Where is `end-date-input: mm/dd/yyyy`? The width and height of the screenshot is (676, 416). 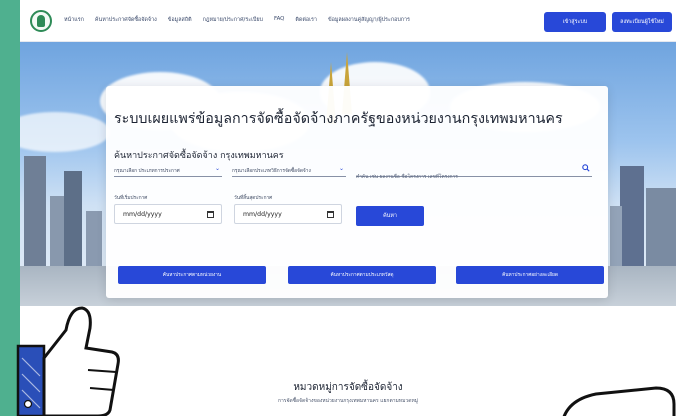
end-date-input: mm/dd/yyyy is located at coordinates (288, 214).